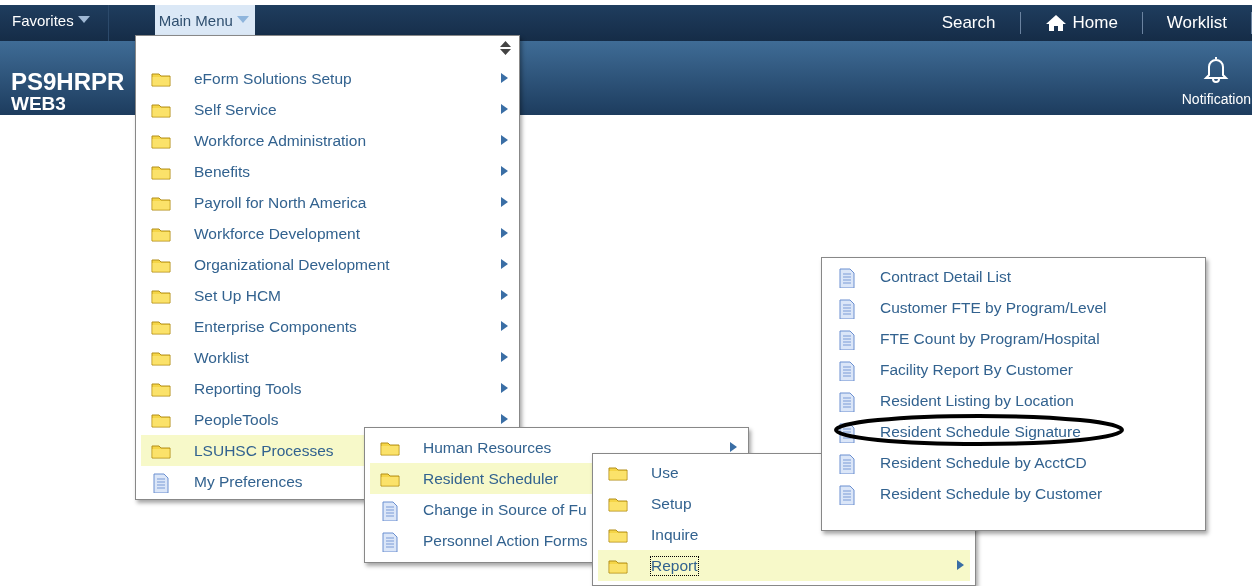 This screenshot has width=1252, height=586. Describe the element at coordinates (39, 103) in the screenshot. I see `system-subtitle: WEB3` at that location.